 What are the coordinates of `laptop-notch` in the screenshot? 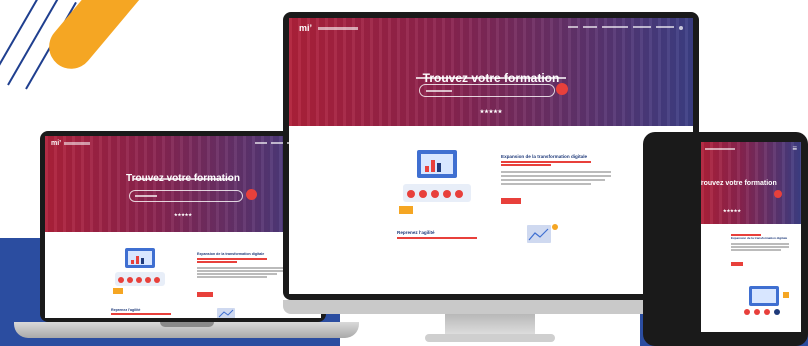 It's located at (187, 324).